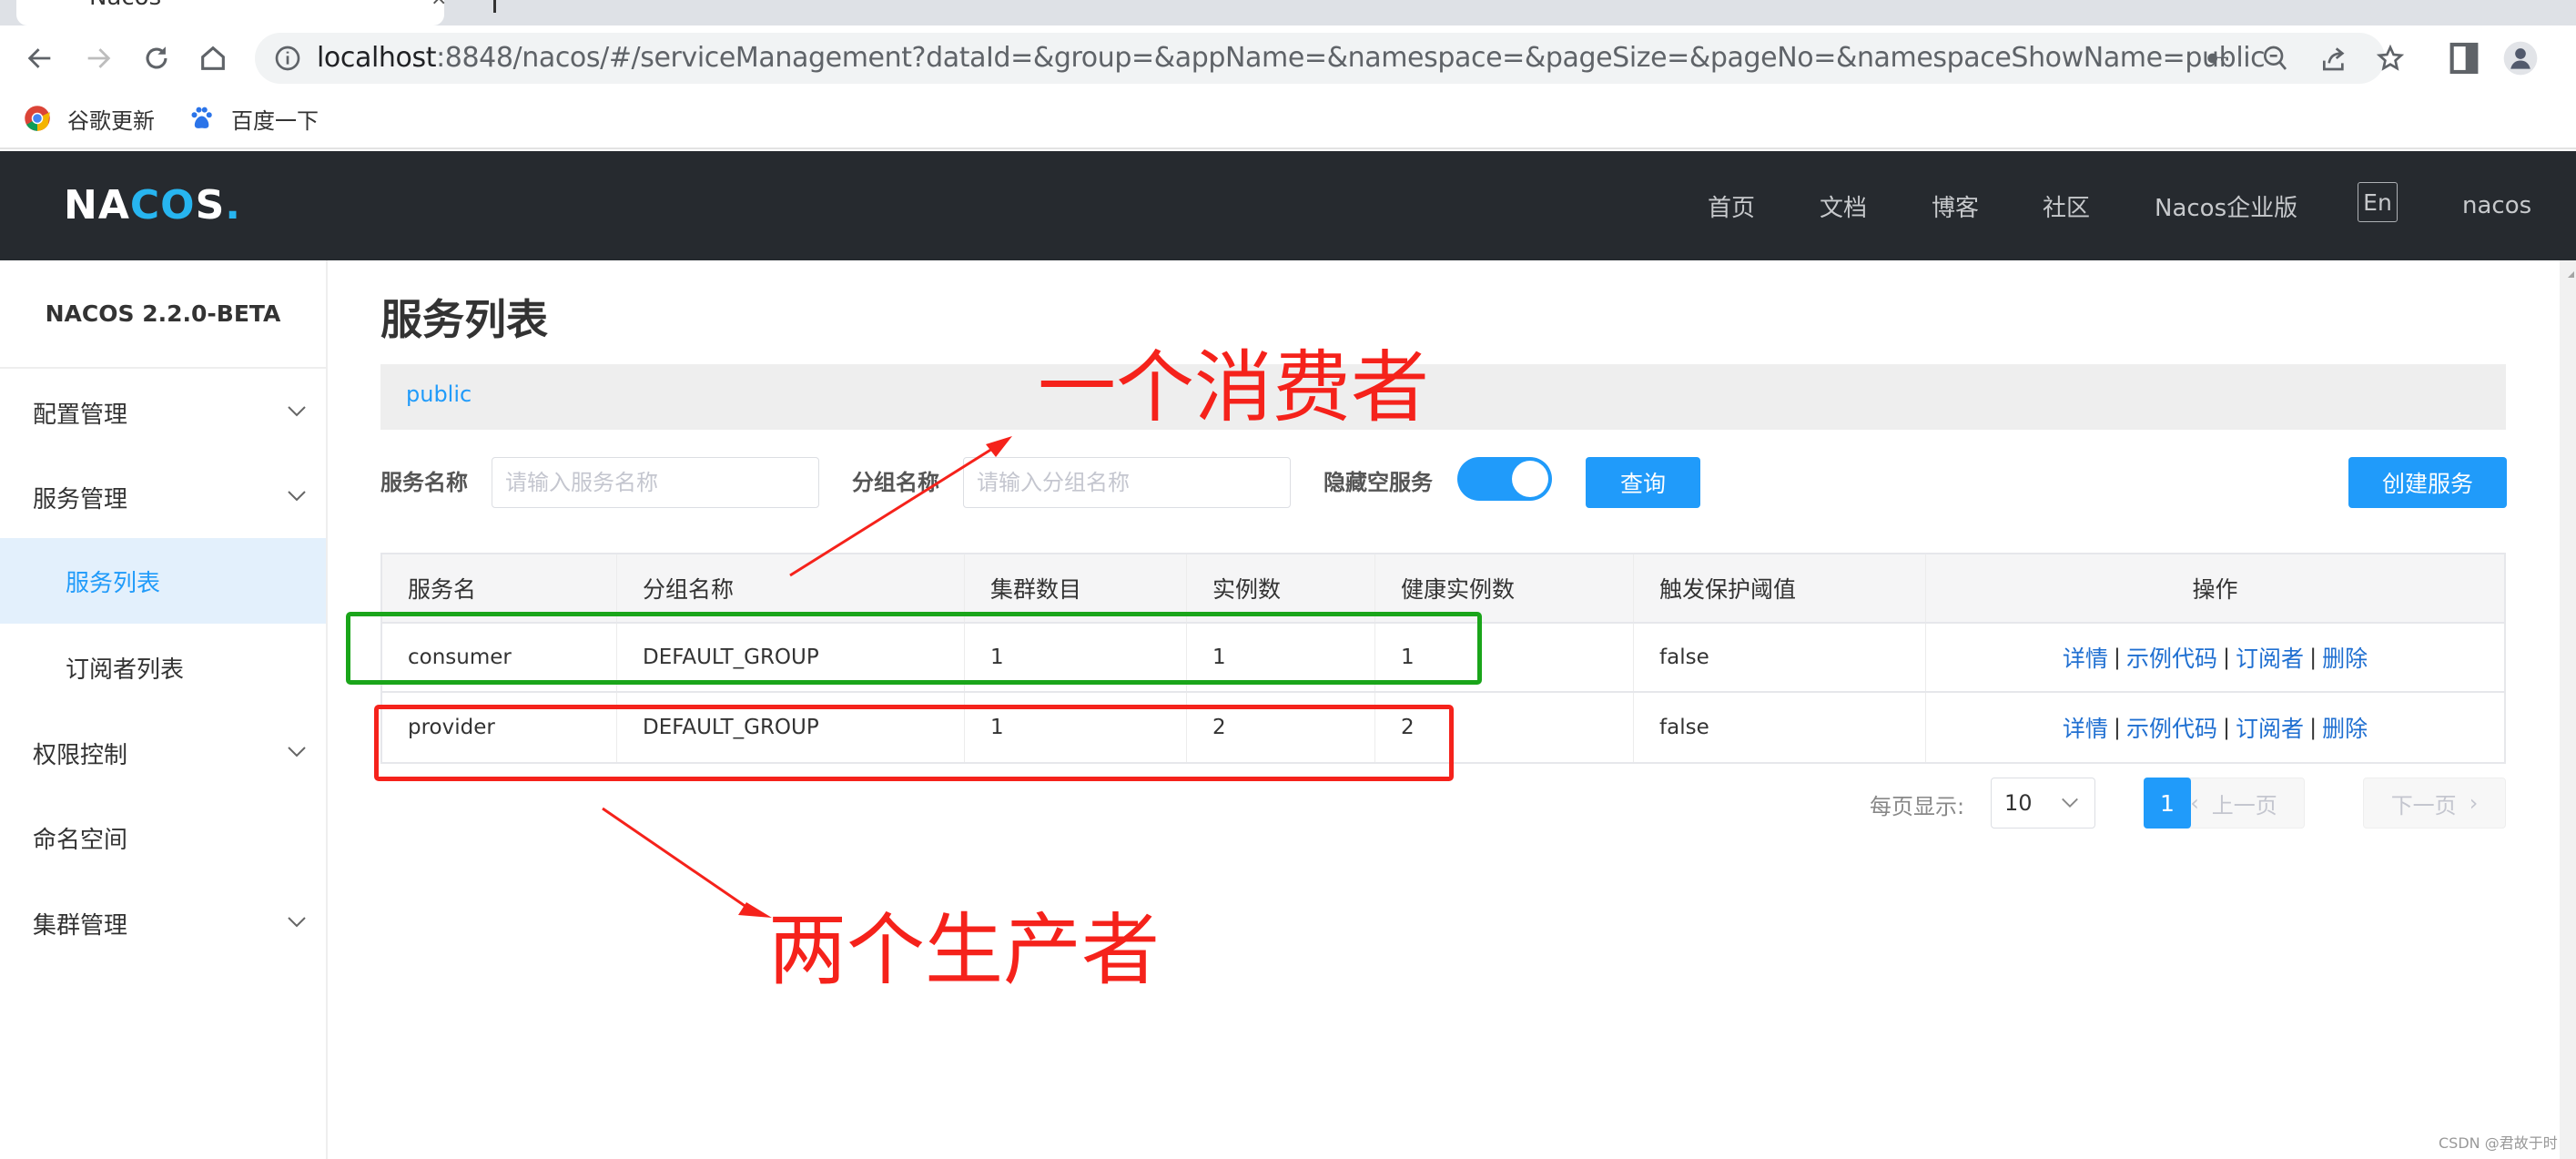  What do you see at coordinates (1843, 205) in the screenshot?
I see `nav-docs: 文档` at bounding box center [1843, 205].